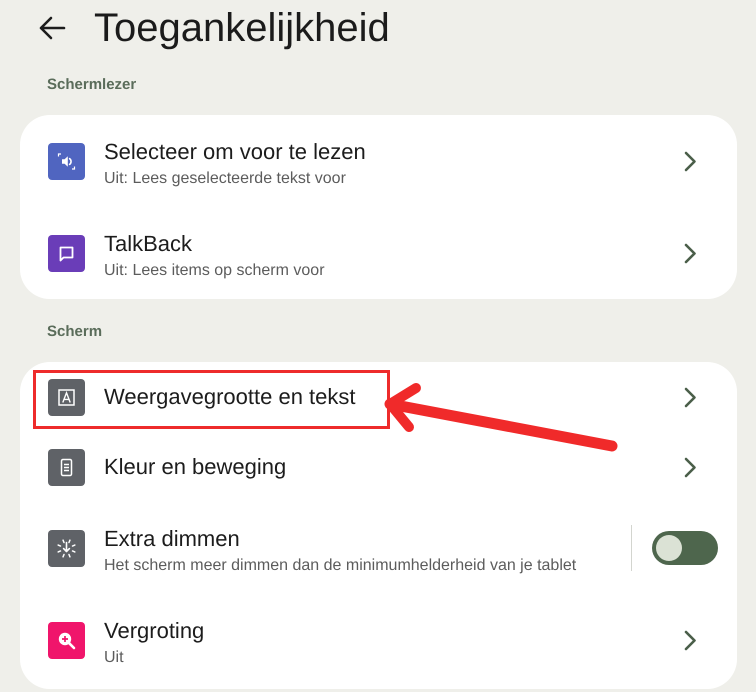 This screenshot has width=756, height=692. Describe the element at coordinates (340, 566) in the screenshot. I see `setting-summary: Het scherm meer dimmen dan de minimumhelderheid van je tablet` at that location.